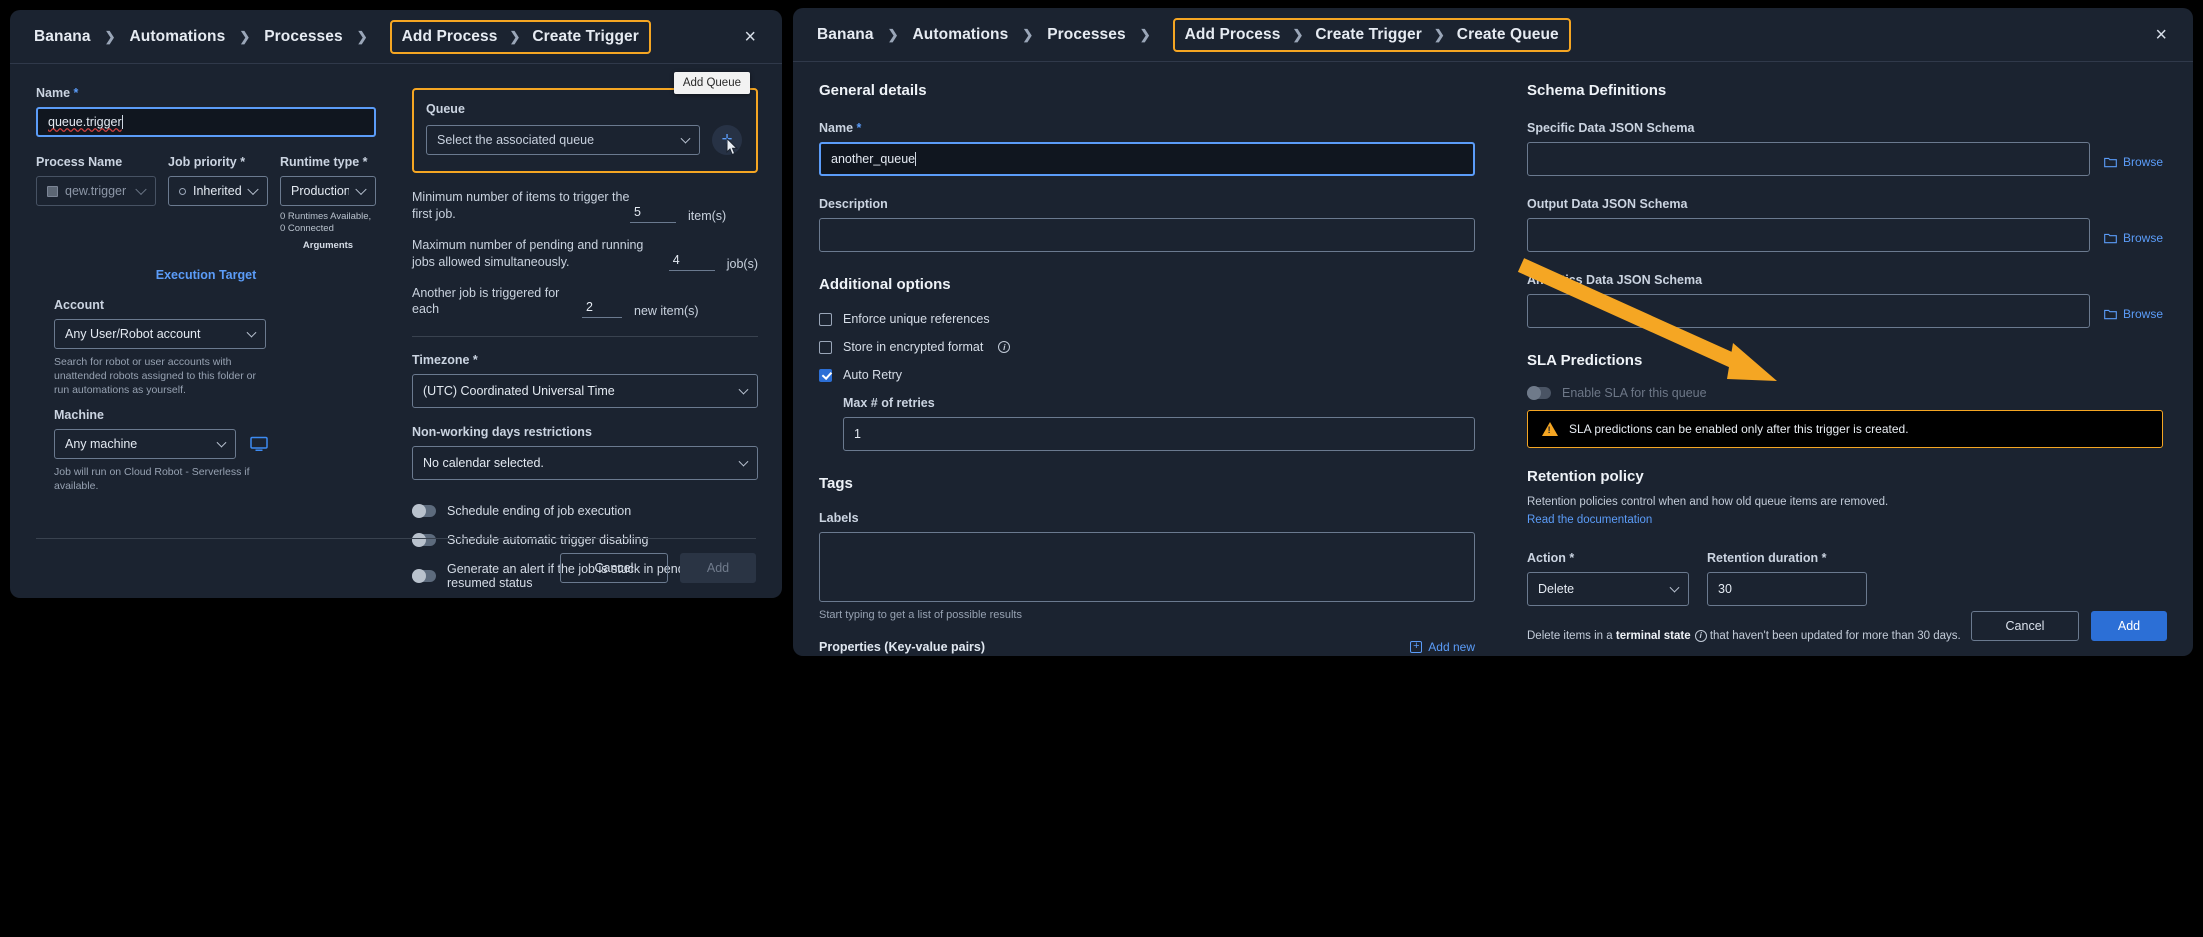  I want to click on store-encrypted-checkbox, so click(825, 347).